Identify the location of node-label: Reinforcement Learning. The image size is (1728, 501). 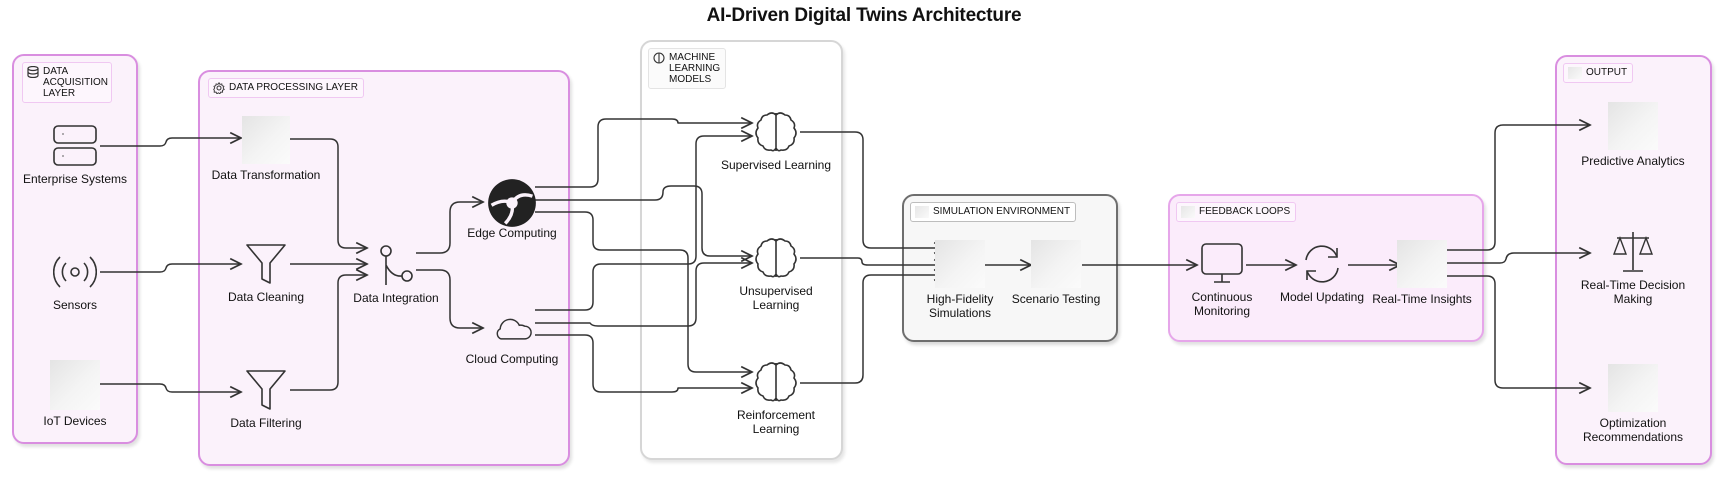
(776, 422).